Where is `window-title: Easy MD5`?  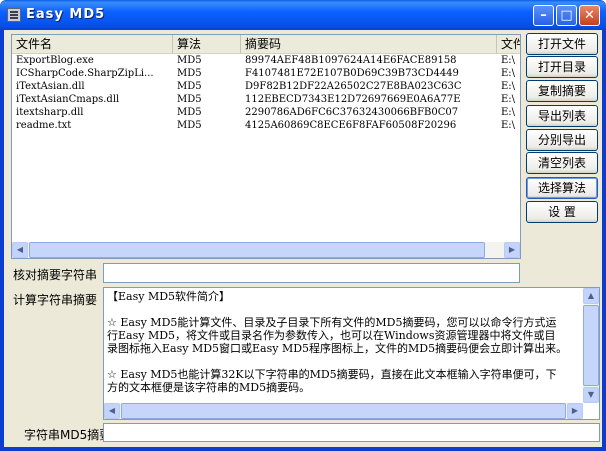 window-title: Easy MD5 is located at coordinates (66, 14).